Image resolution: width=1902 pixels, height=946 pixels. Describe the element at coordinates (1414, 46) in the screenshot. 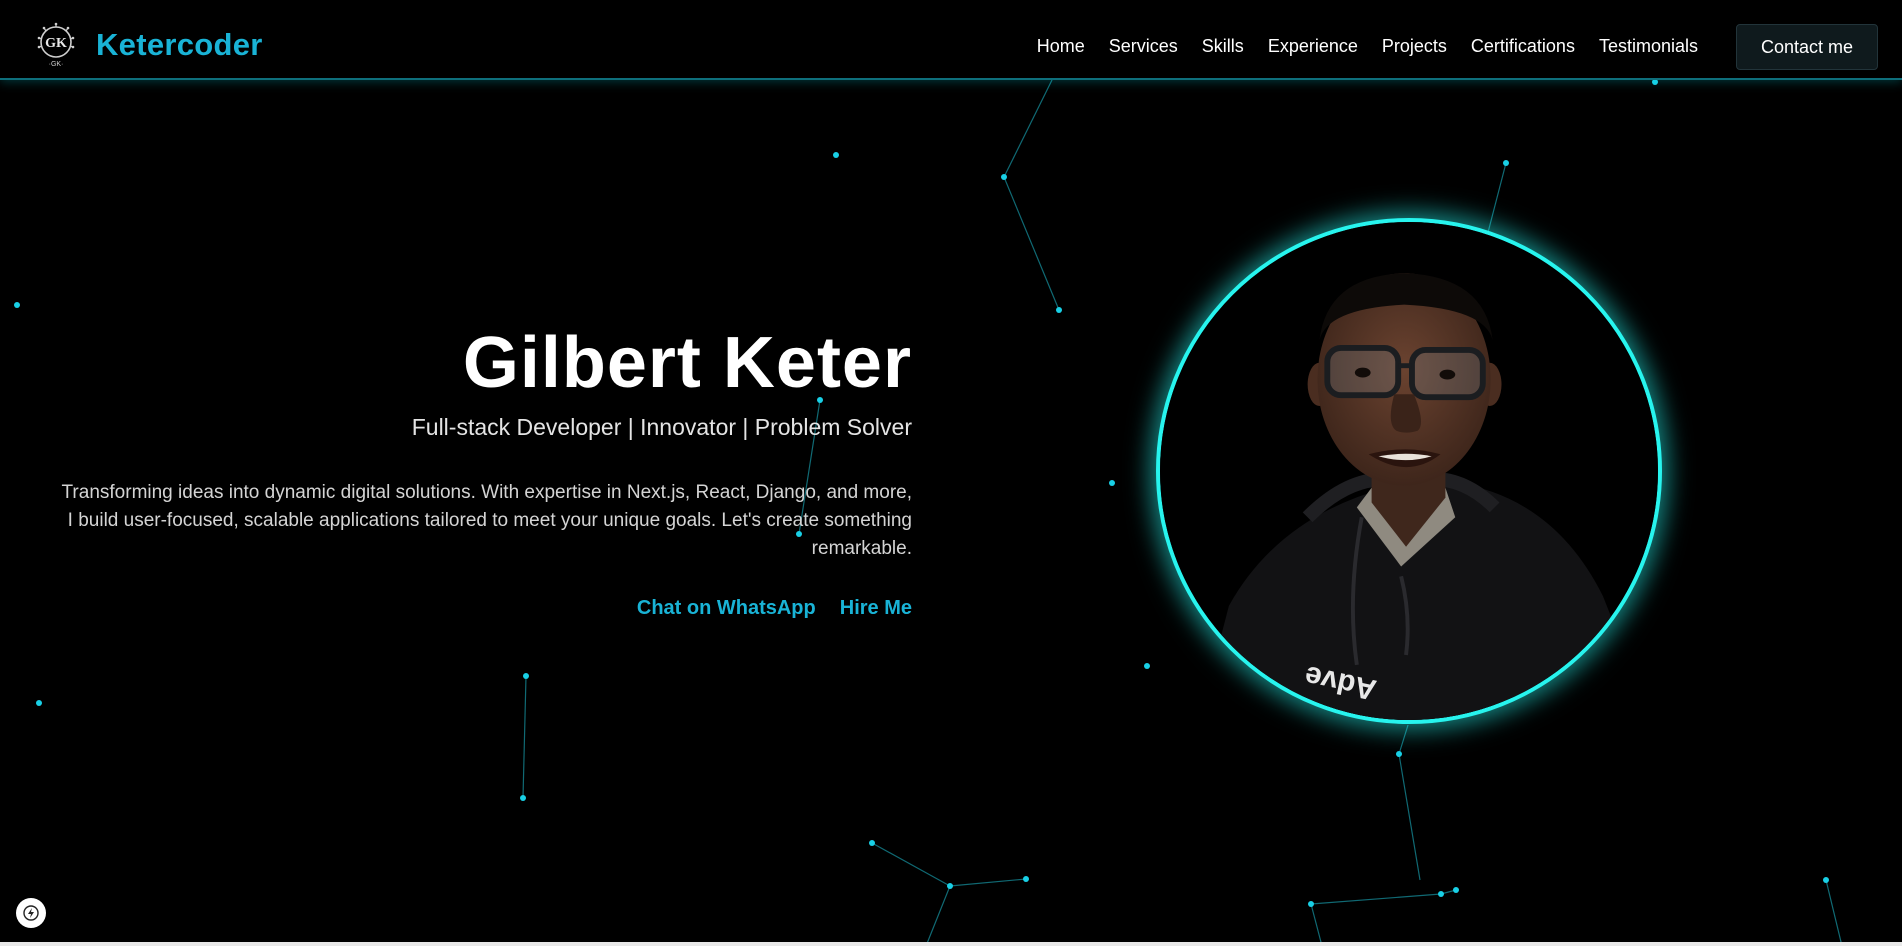

I see `nav-projects: Projects` at that location.